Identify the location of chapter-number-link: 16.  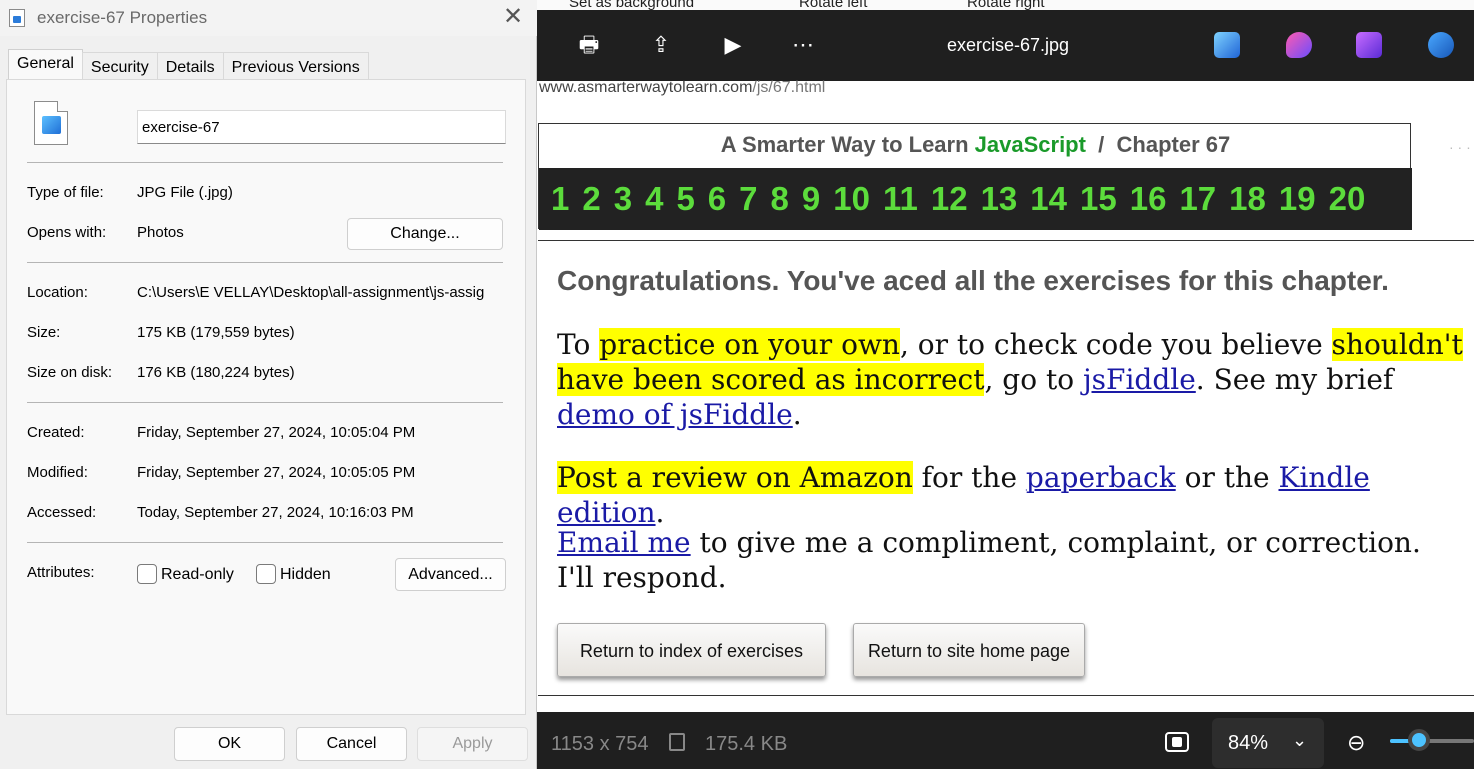
(1148, 199).